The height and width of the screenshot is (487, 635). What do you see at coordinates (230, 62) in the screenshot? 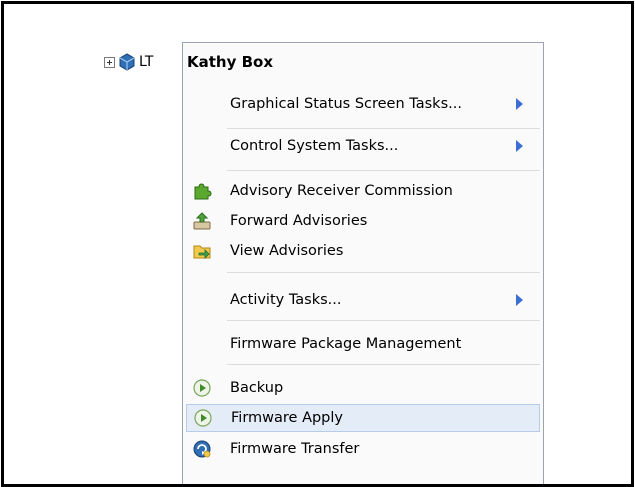
I see `menu-header: Kathy Box` at bounding box center [230, 62].